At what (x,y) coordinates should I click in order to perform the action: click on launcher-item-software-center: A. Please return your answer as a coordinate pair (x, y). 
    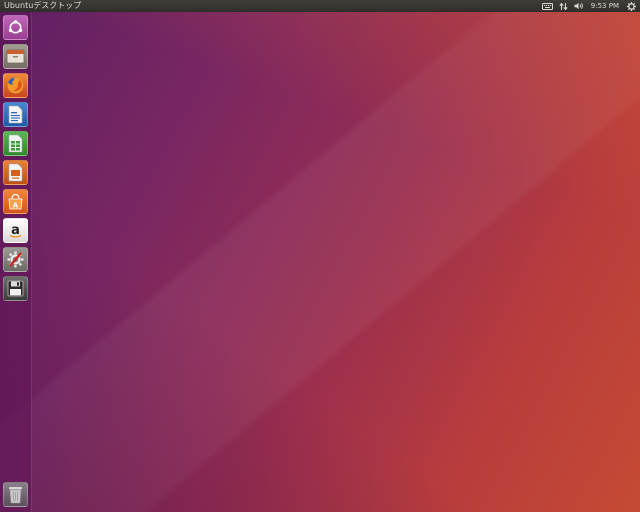
    Looking at the image, I should click on (15, 201).